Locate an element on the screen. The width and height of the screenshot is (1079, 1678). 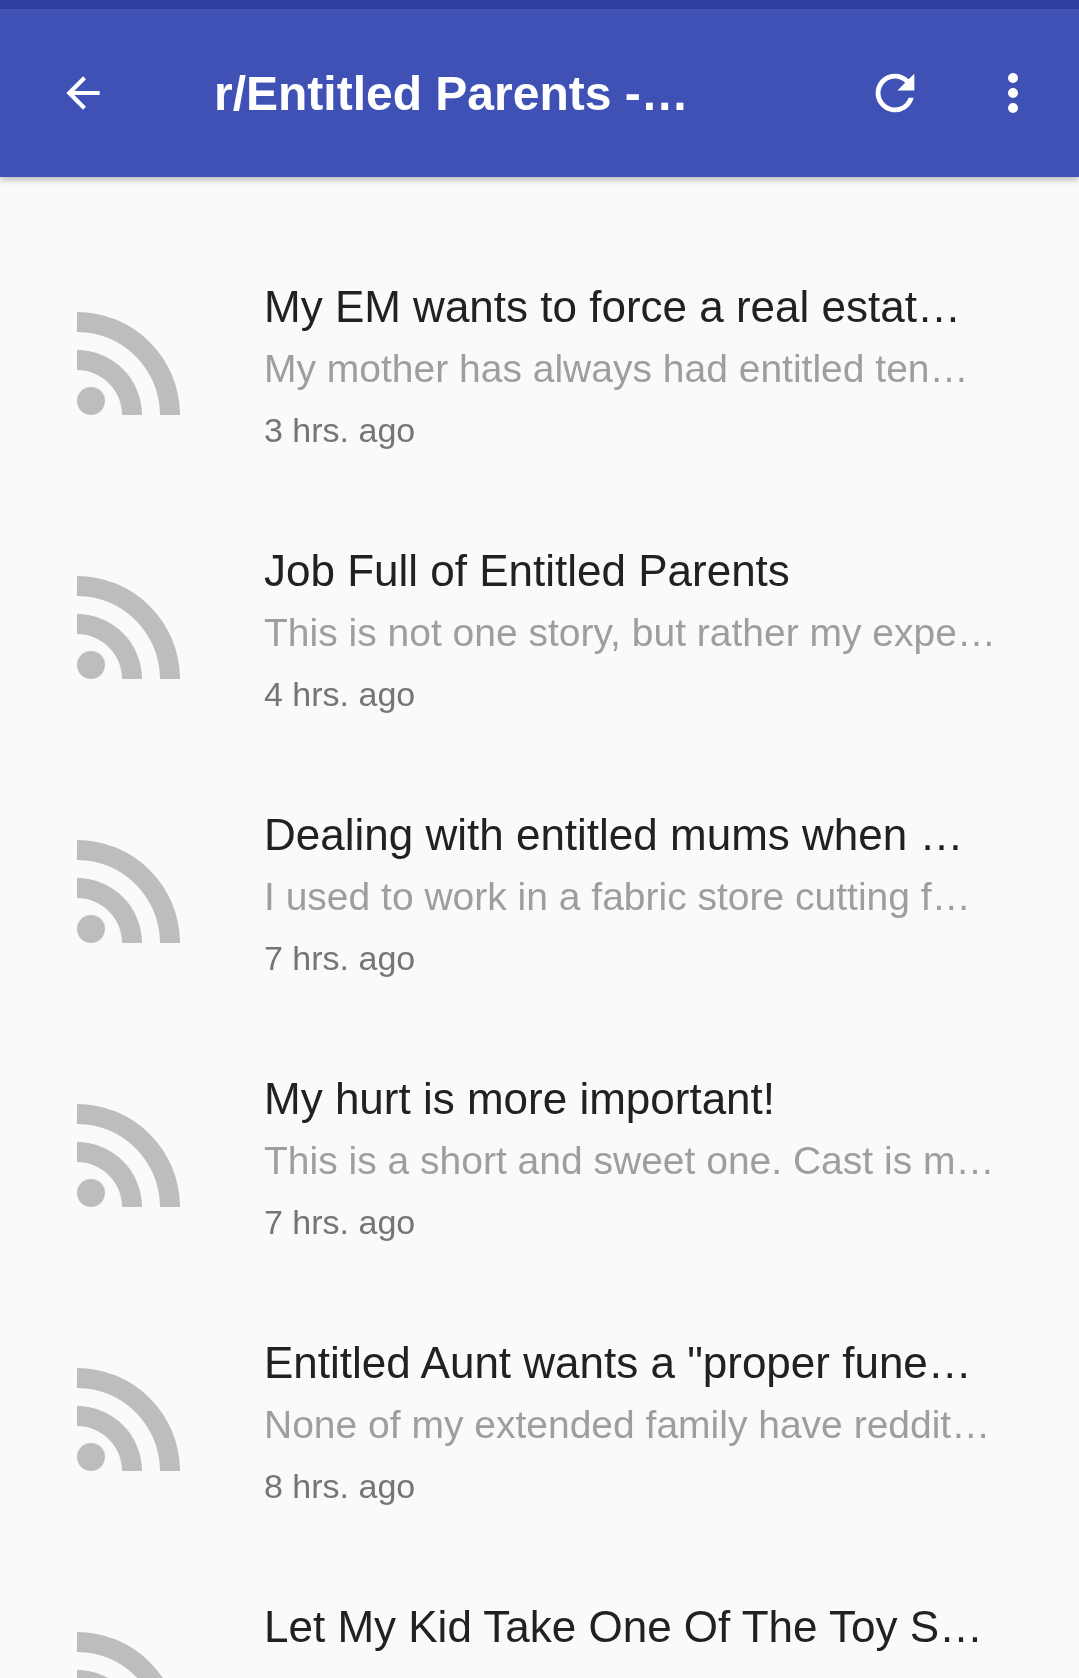
post-time: 3 hrs. ago is located at coordinates (340, 430).